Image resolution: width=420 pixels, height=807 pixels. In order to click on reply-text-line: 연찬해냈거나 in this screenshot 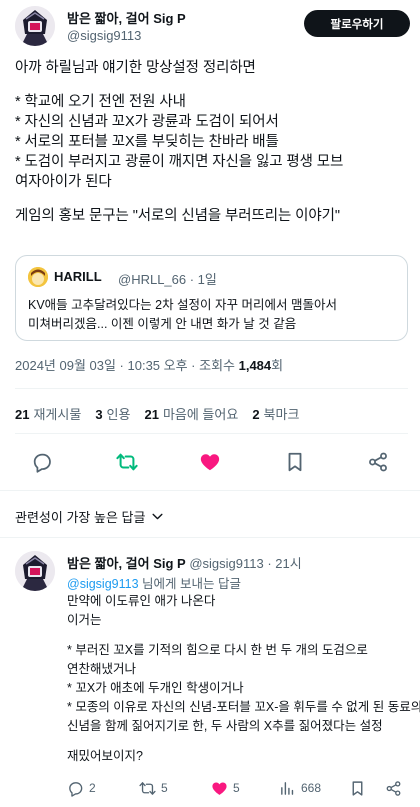, I will do `click(102, 669)`.